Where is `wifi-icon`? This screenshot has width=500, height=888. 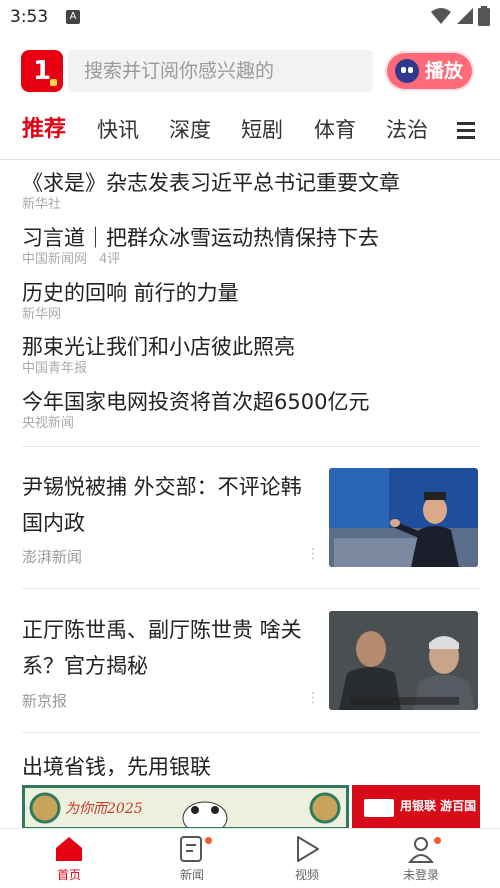 wifi-icon is located at coordinates (441, 16).